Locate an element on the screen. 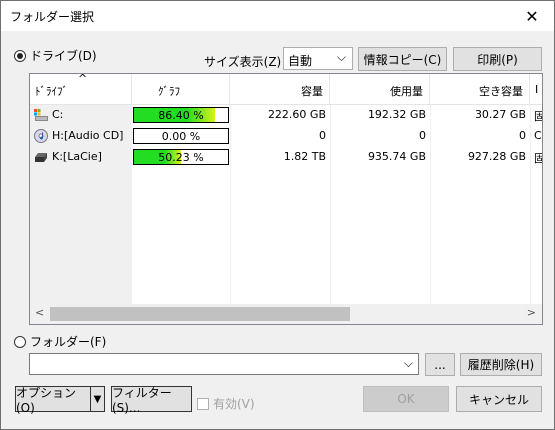 Image resolution: width=555 pixels, height=430 pixels. usage-percent: 50.23 % is located at coordinates (181, 157).